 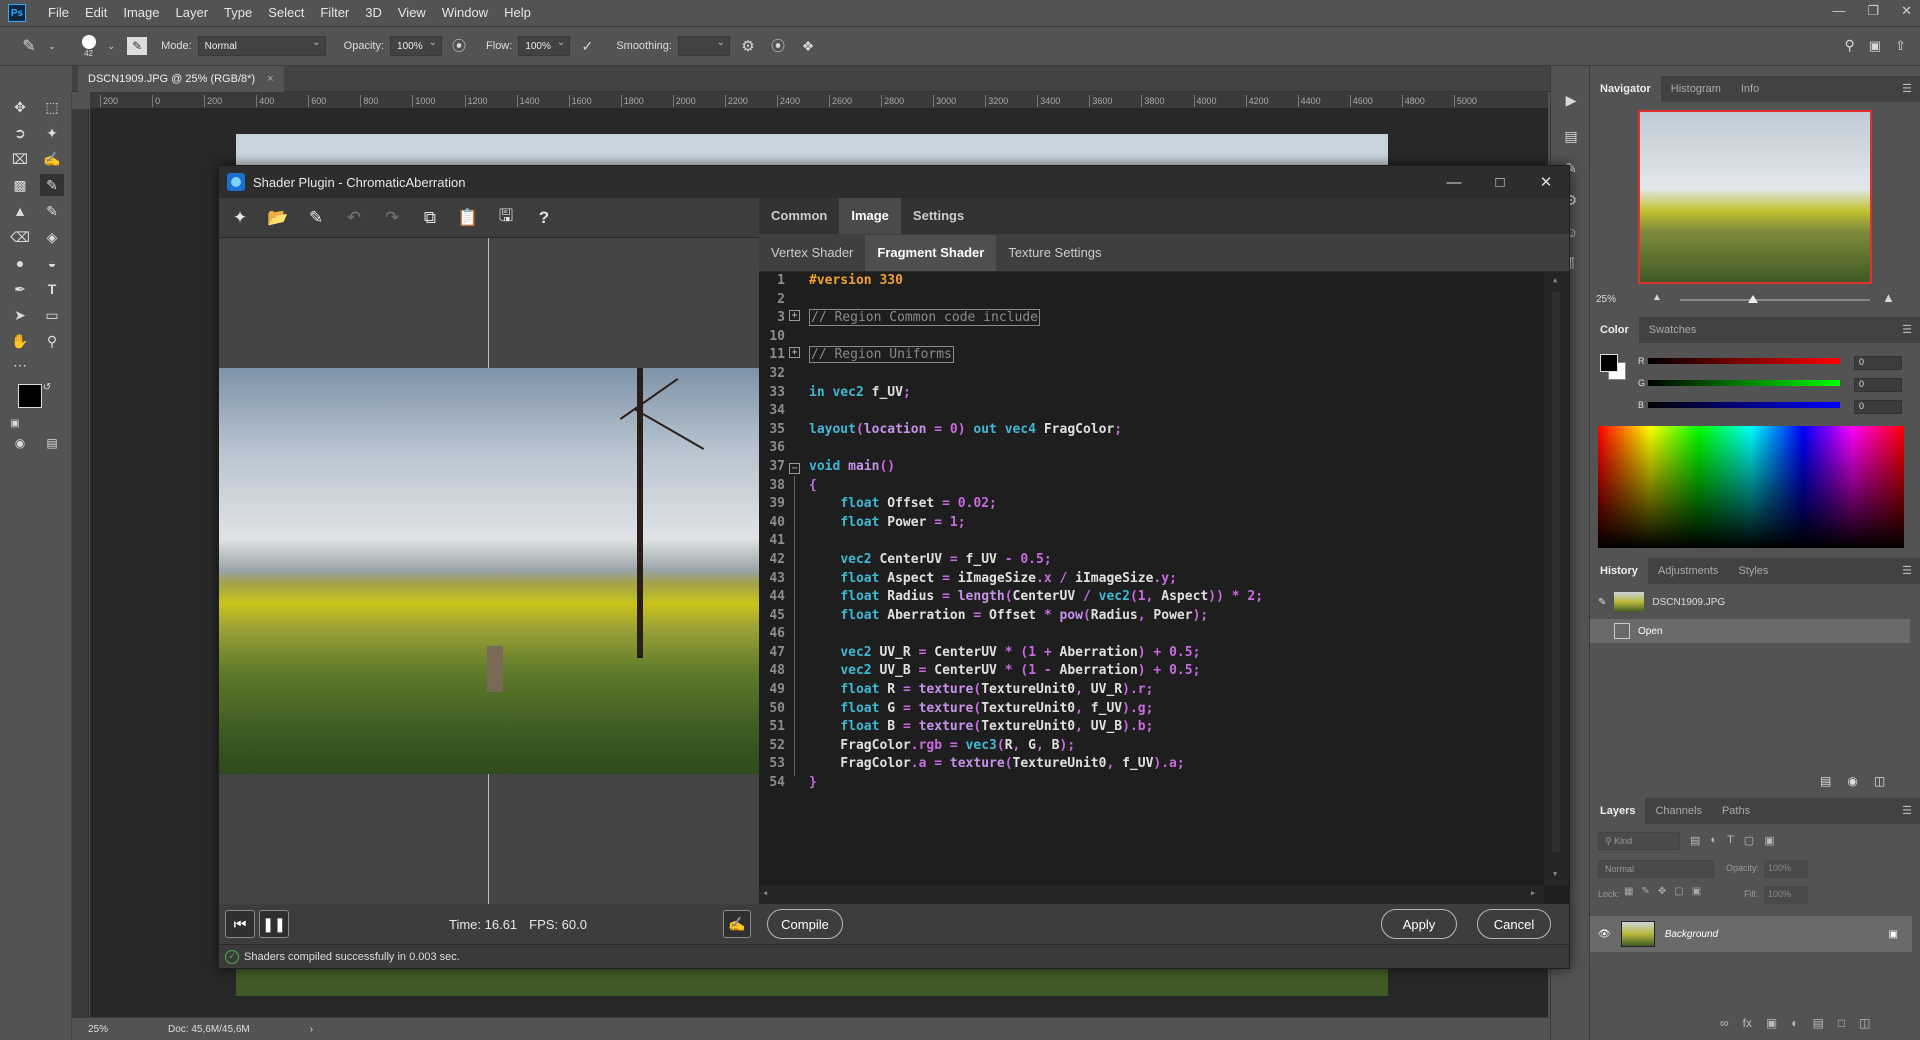 What do you see at coordinates (1753, 571) in the screenshot?
I see `tab-styles: Styles` at bounding box center [1753, 571].